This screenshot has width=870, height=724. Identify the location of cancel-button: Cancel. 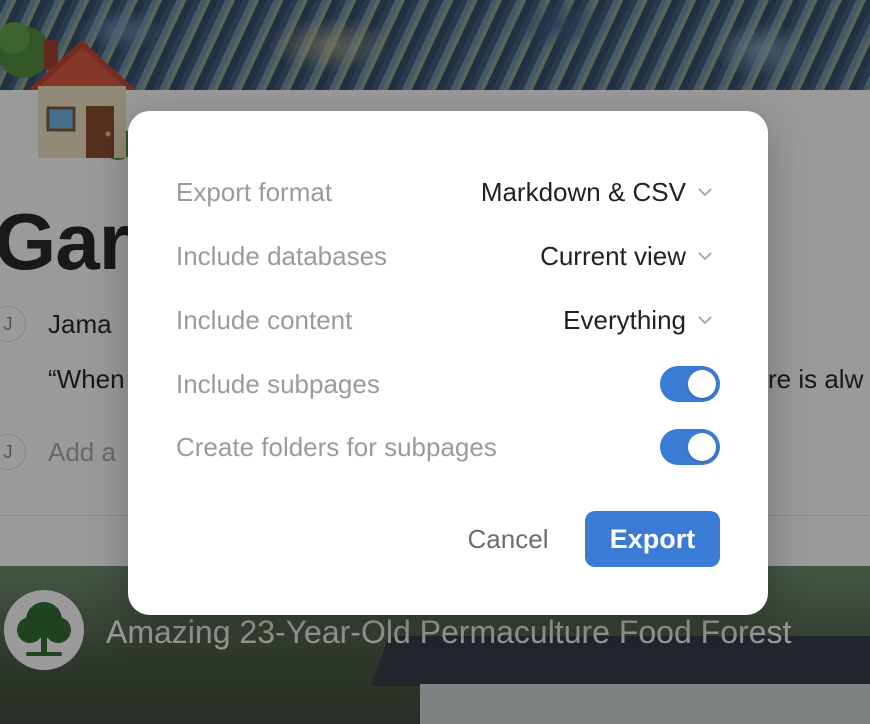
(508, 539).